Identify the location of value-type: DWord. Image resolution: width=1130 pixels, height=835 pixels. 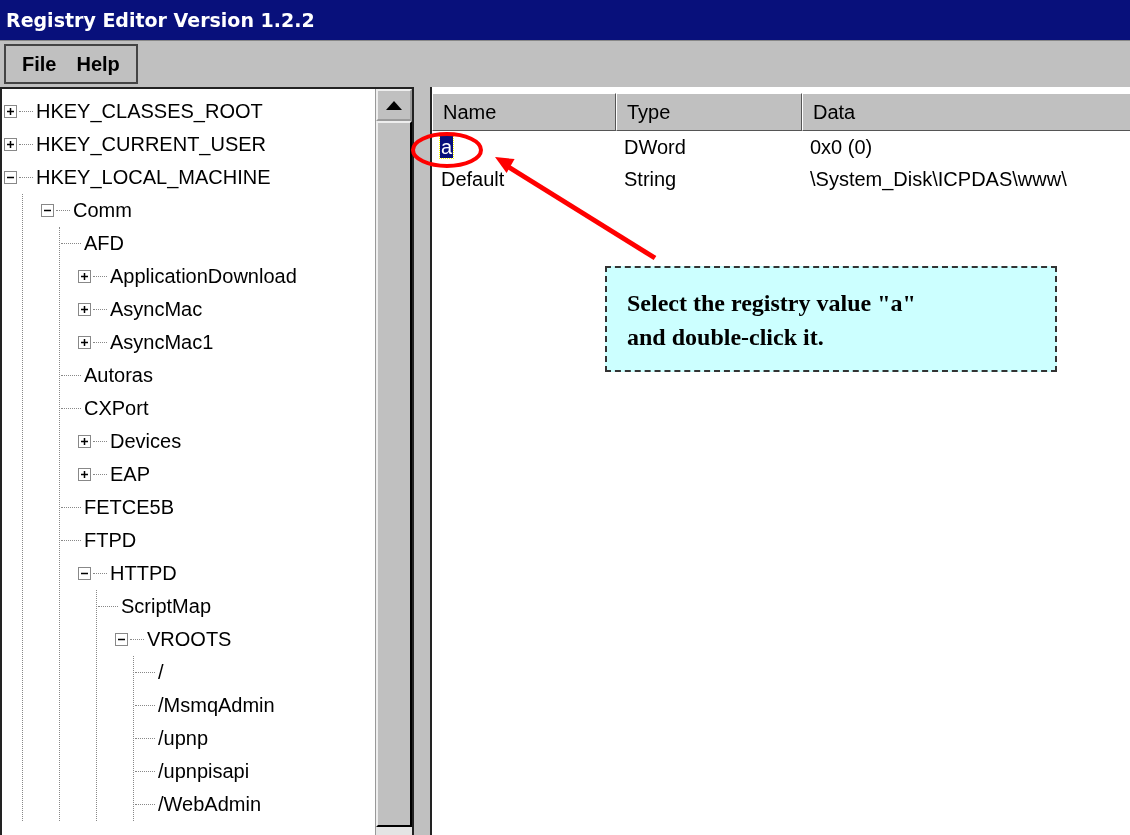
(655, 147).